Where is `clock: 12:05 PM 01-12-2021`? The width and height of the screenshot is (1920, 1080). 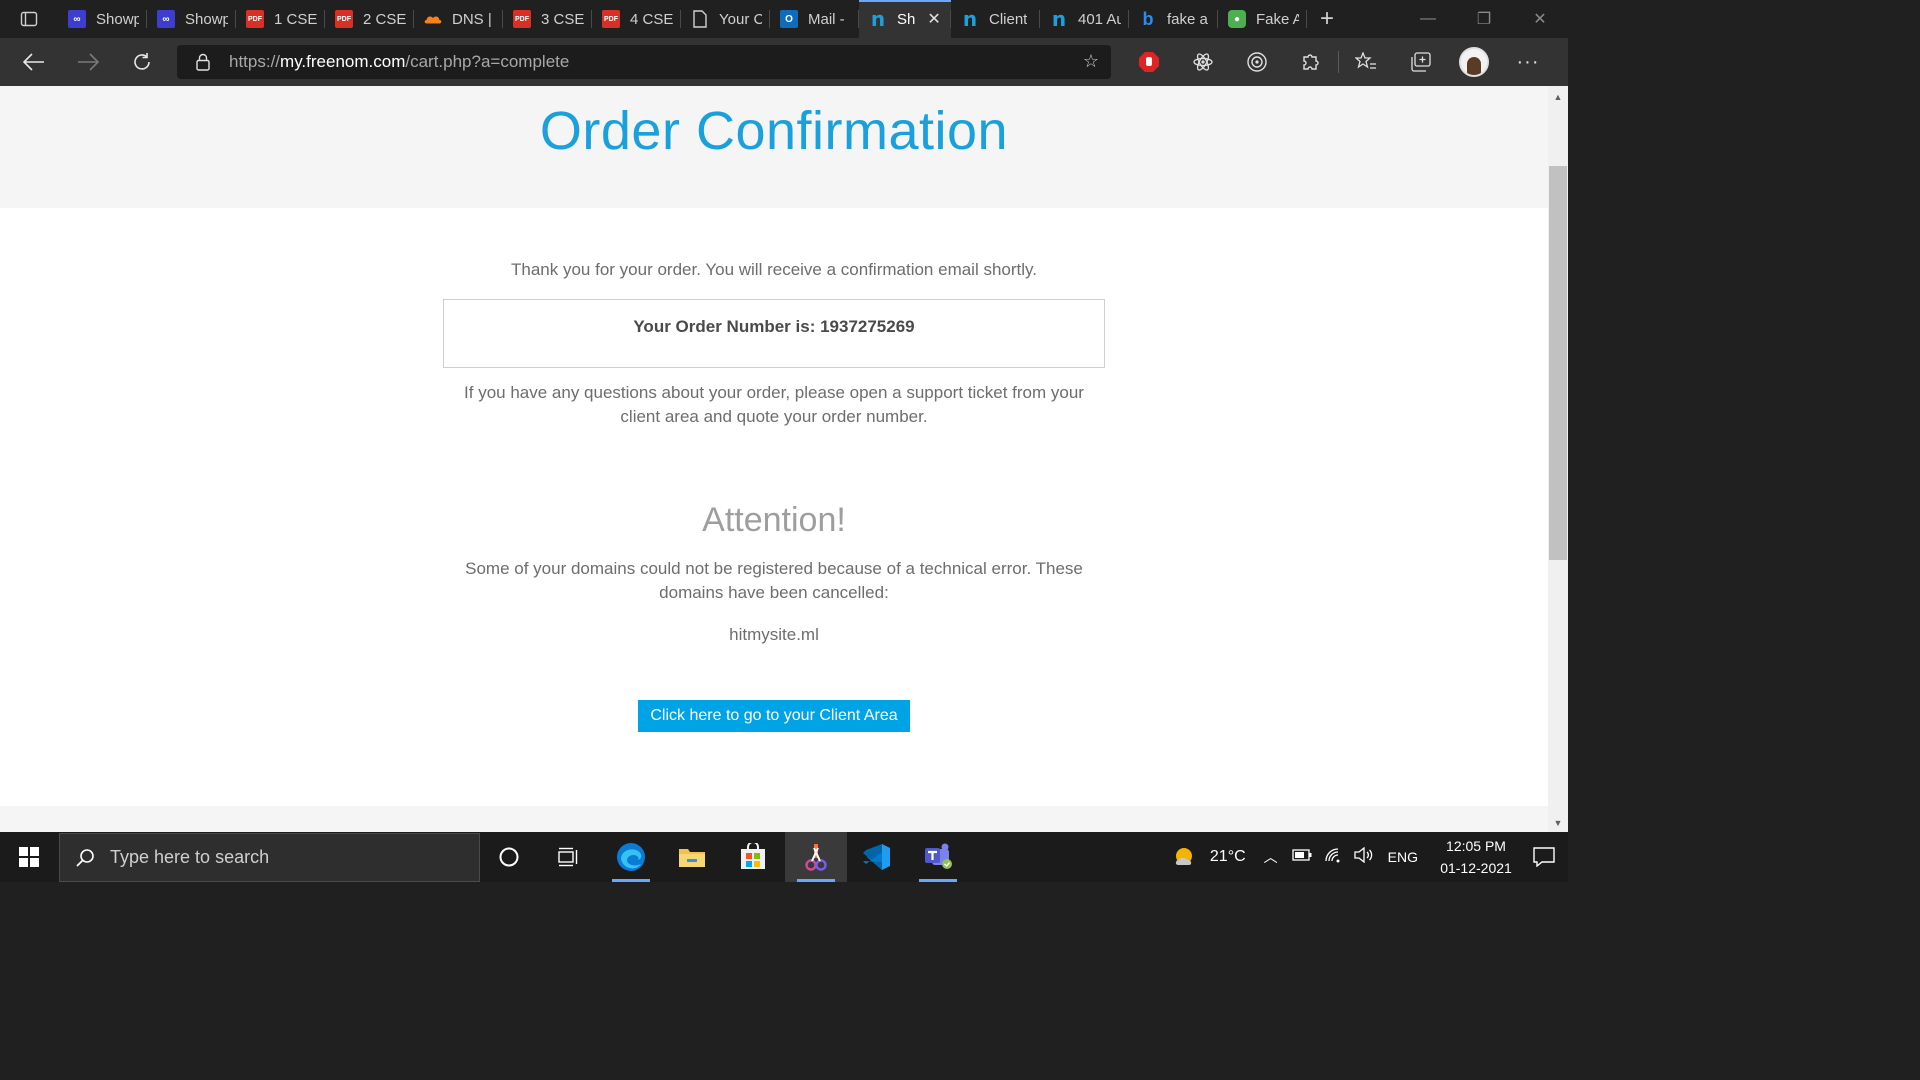 clock: 12:05 PM 01-12-2021 is located at coordinates (1476, 857).